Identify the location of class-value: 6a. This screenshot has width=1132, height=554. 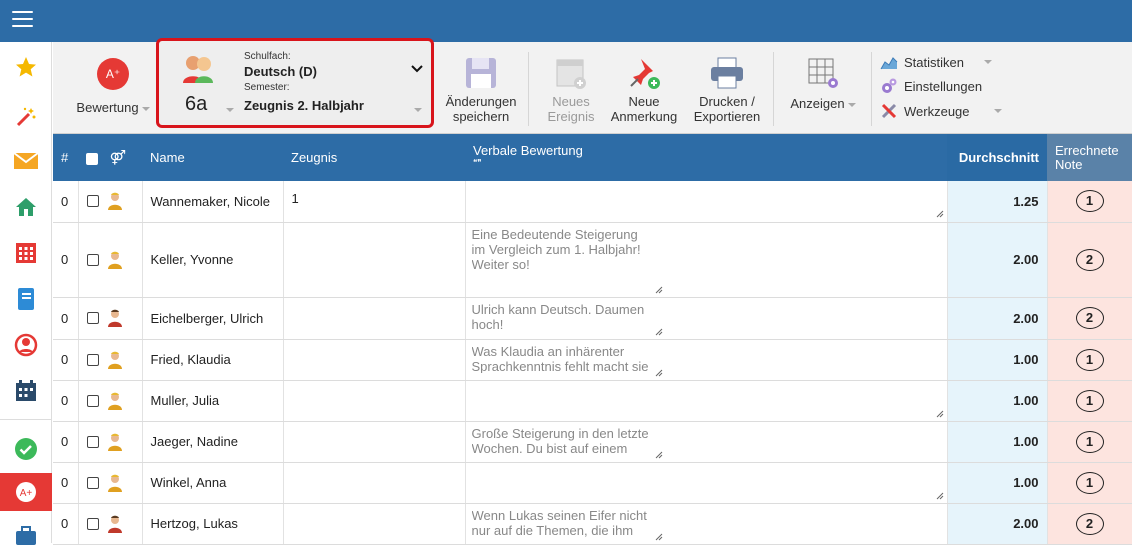
(196, 104).